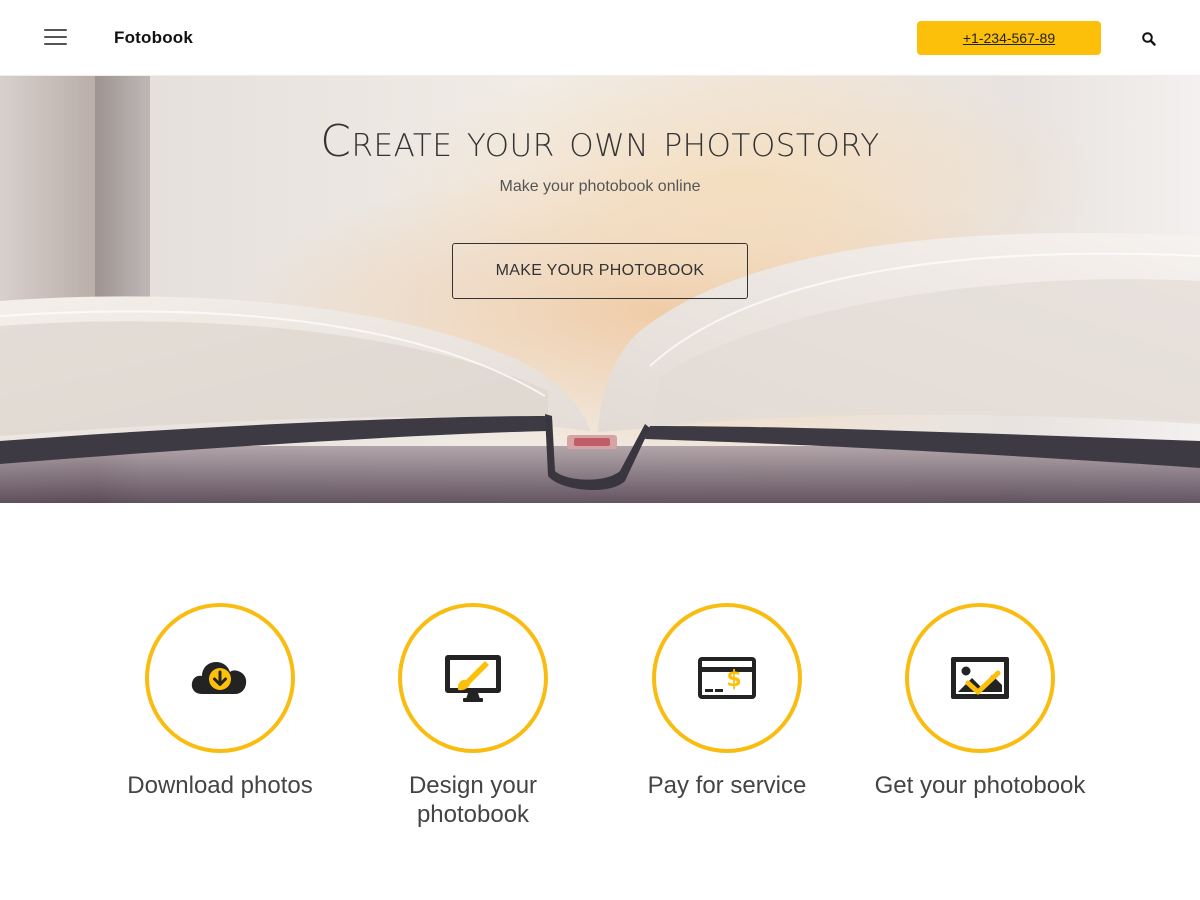  I want to click on phone-button: +1-234-567-89, so click(1009, 38).